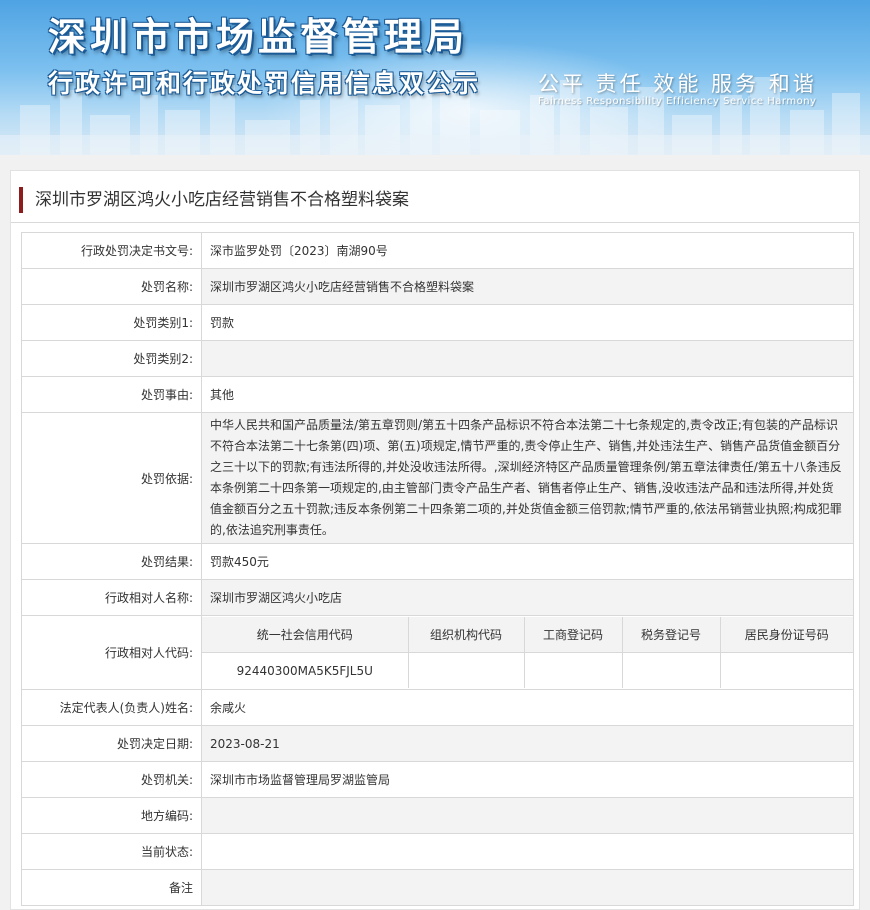 Image resolution: width=870 pixels, height=910 pixels. Describe the element at coordinates (527, 286) in the screenshot. I see `penalty-name-value: 深圳市罗湖区鸿火小吃店经营销售不合格塑料袋案` at that location.